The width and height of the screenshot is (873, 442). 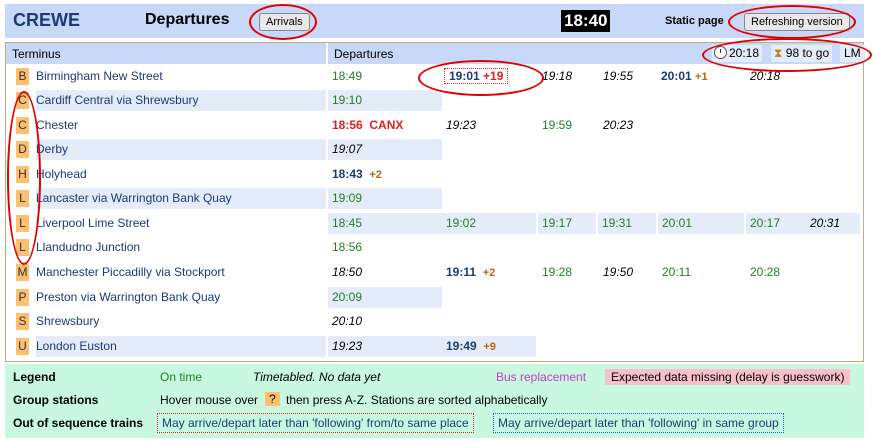 What do you see at coordinates (22, 297) in the screenshot?
I see `group-letter: P` at bounding box center [22, 297].